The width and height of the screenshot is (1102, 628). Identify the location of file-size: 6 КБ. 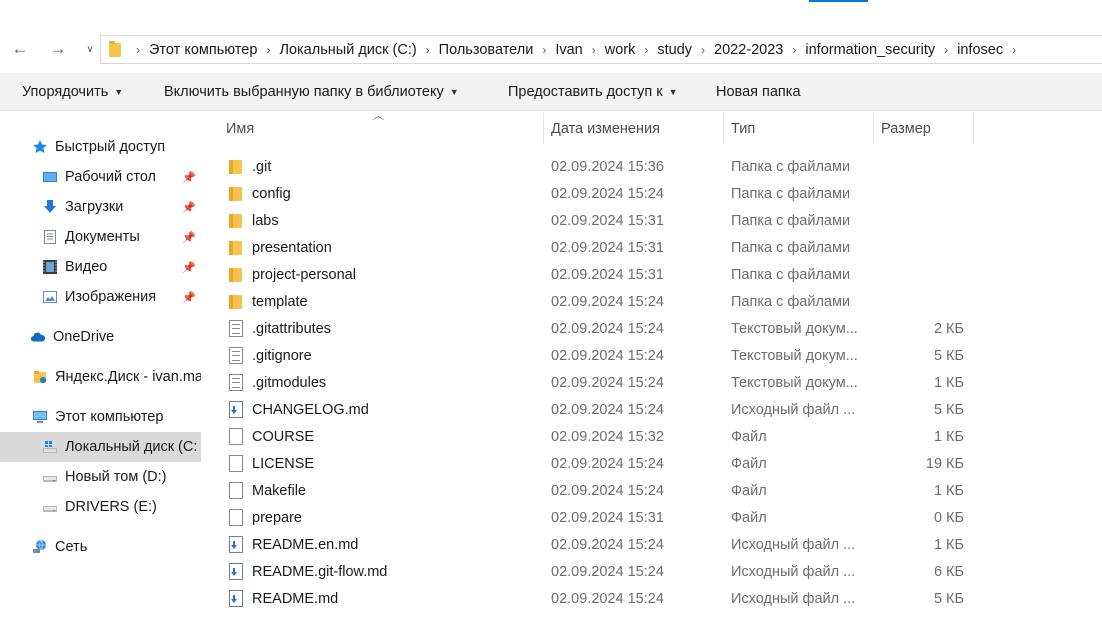
(948, 571).